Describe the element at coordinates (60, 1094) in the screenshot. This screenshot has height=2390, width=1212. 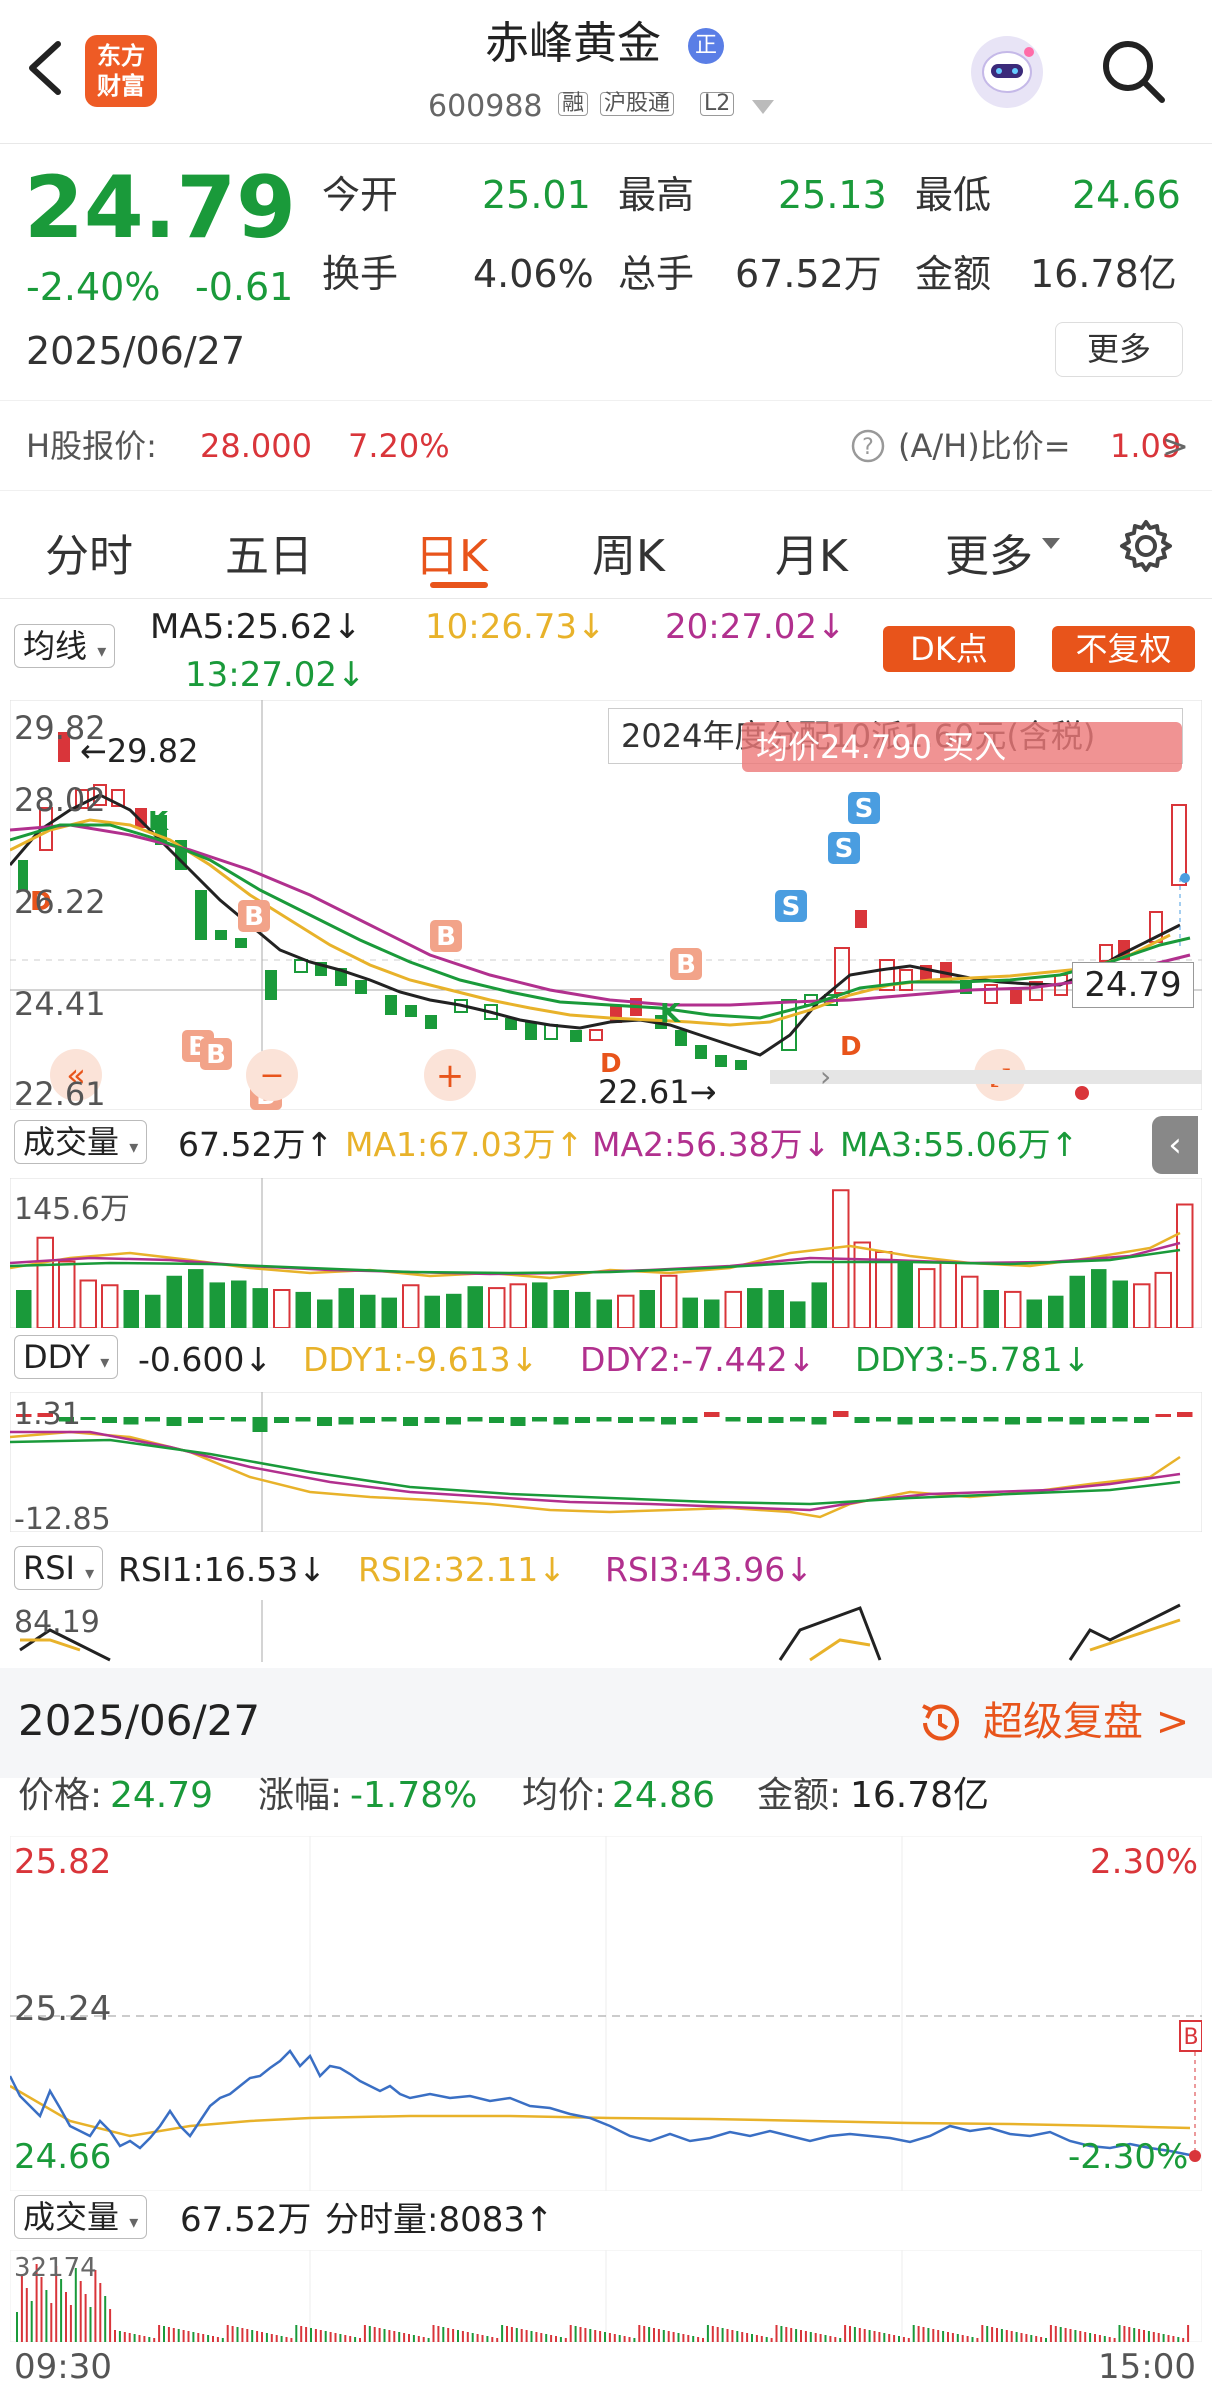
I see `kline-y-label-4: 22.61` at that location.